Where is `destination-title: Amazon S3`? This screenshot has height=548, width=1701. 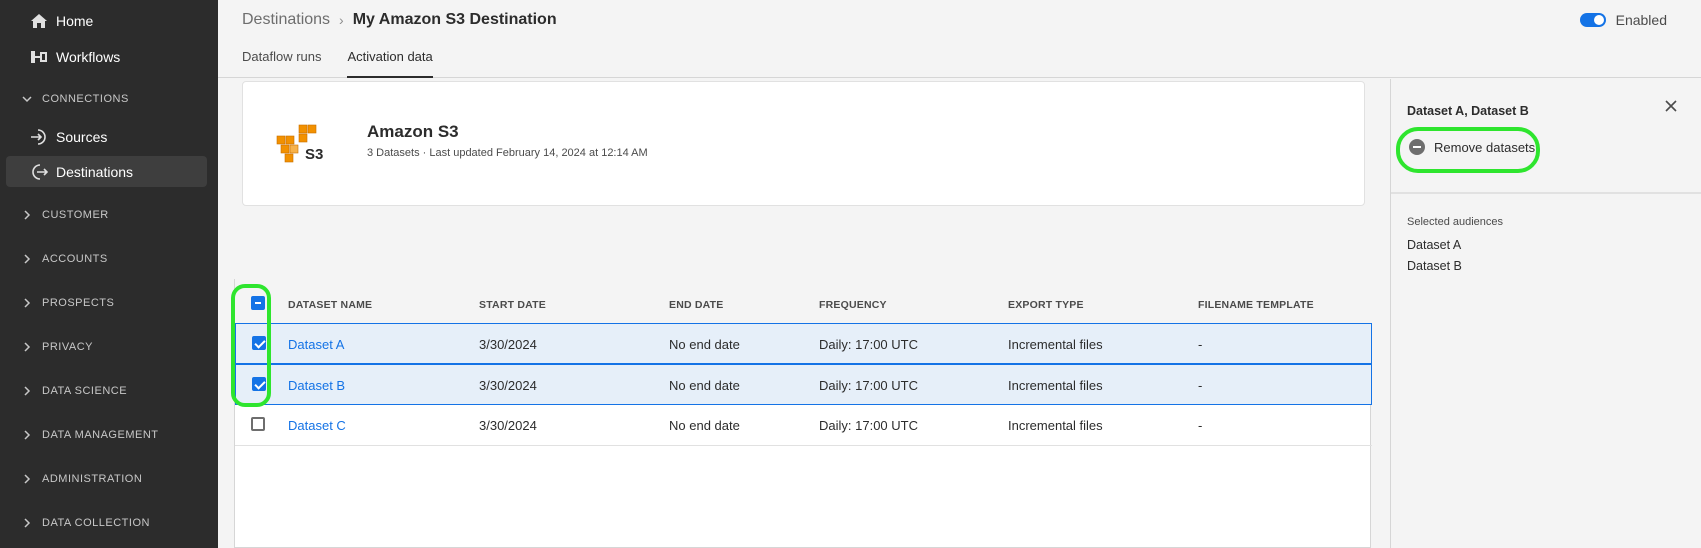 destination-title: Amazon S3 is located at coordinates (413, 131).